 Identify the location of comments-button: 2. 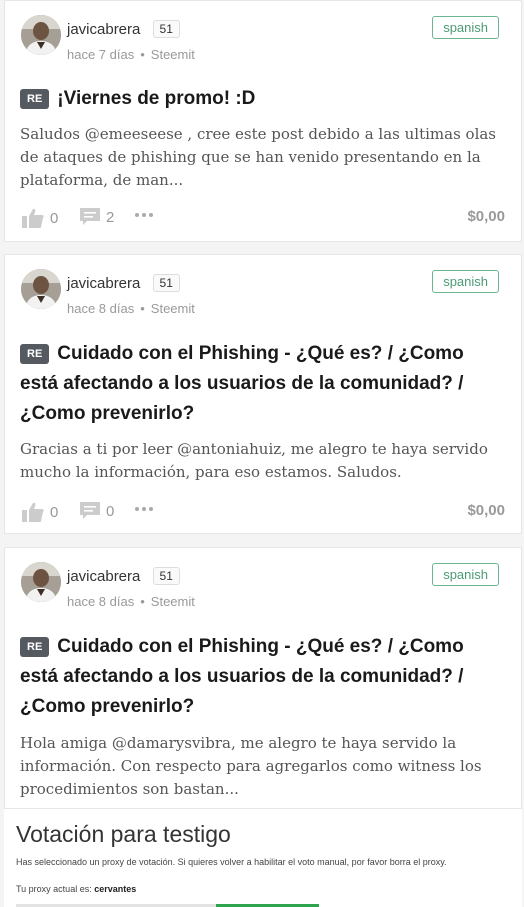
(97, 217).